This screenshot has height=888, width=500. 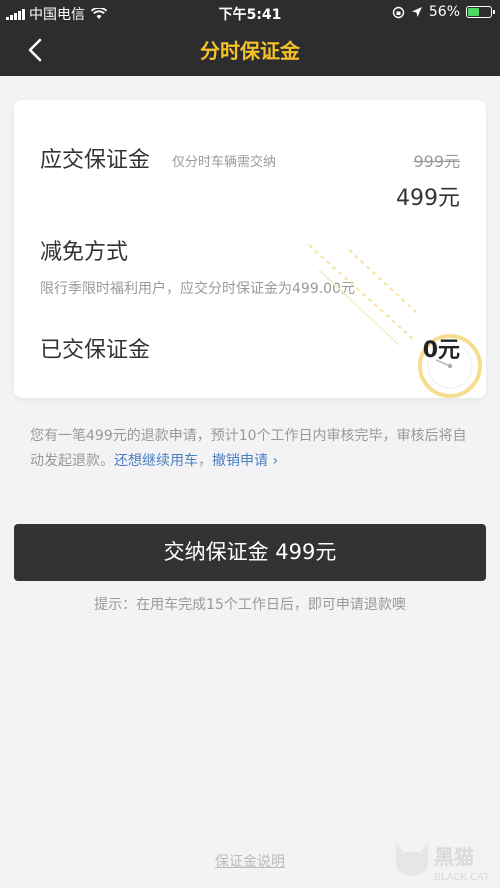 What do you see at coordinates (428, 198) in the screenshot?
I see `current-price: 499元` at bounding box center [428, 198].